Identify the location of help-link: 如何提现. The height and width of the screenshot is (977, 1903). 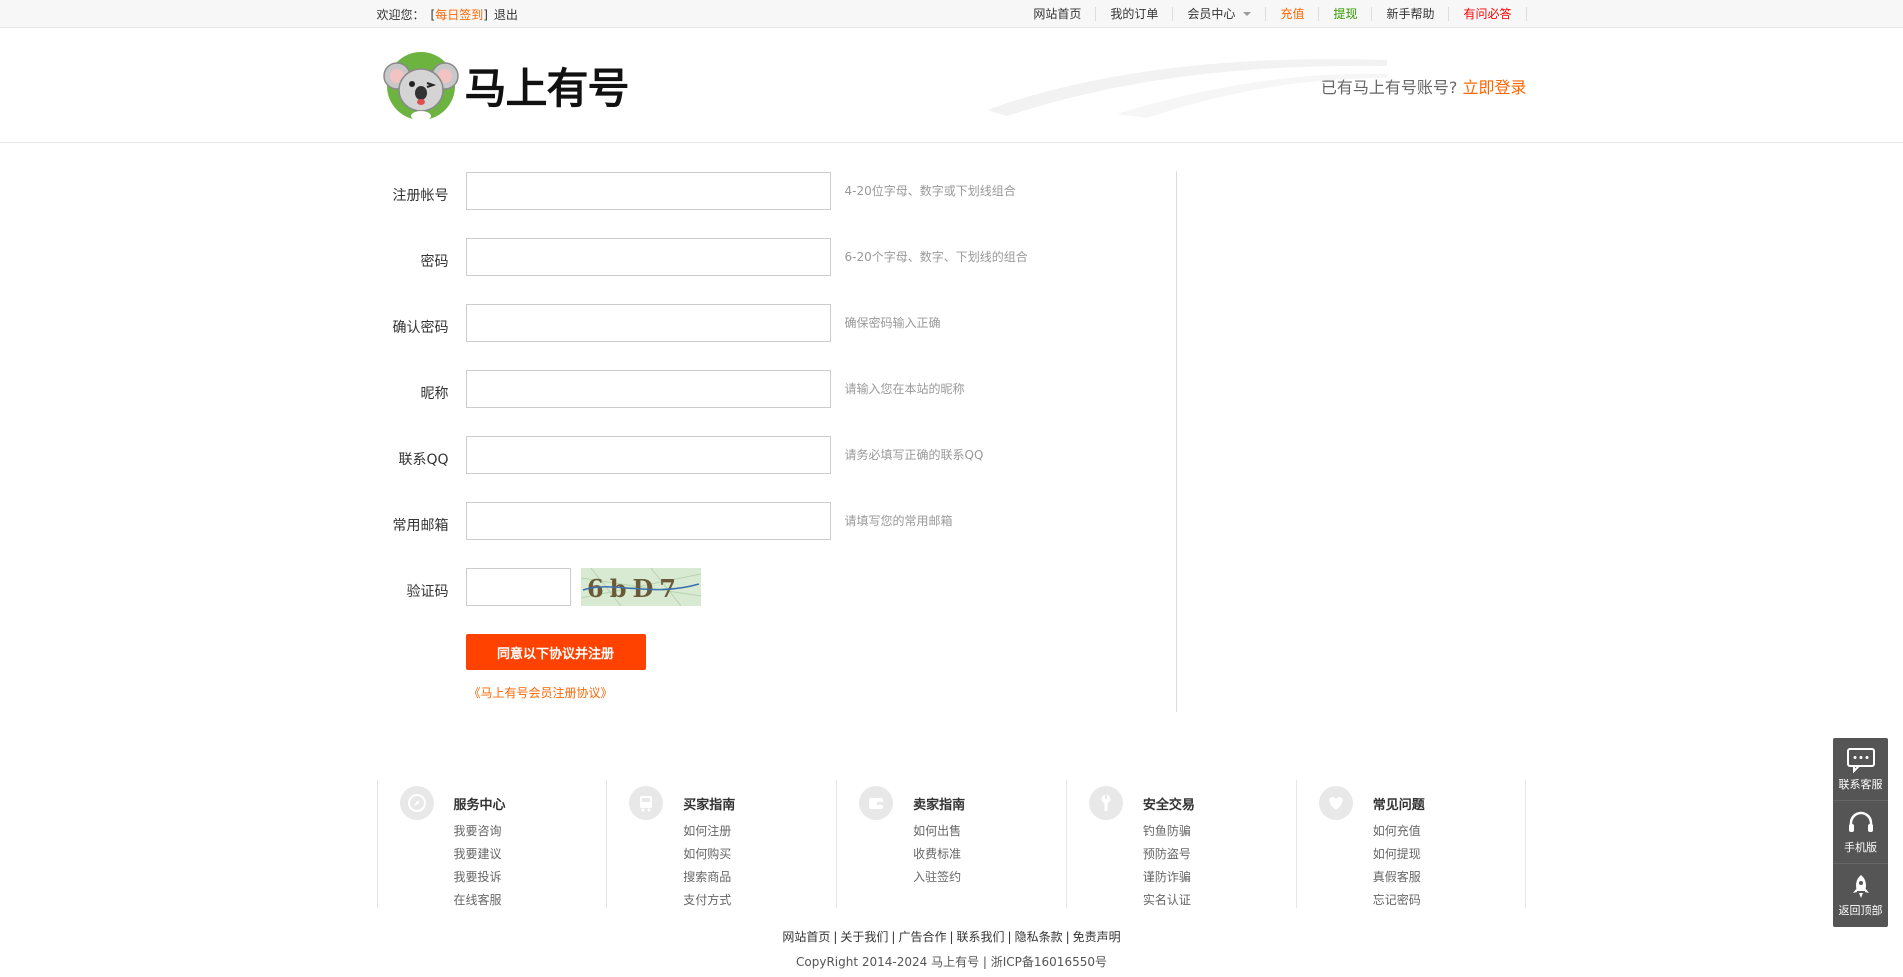
(1399, 854).